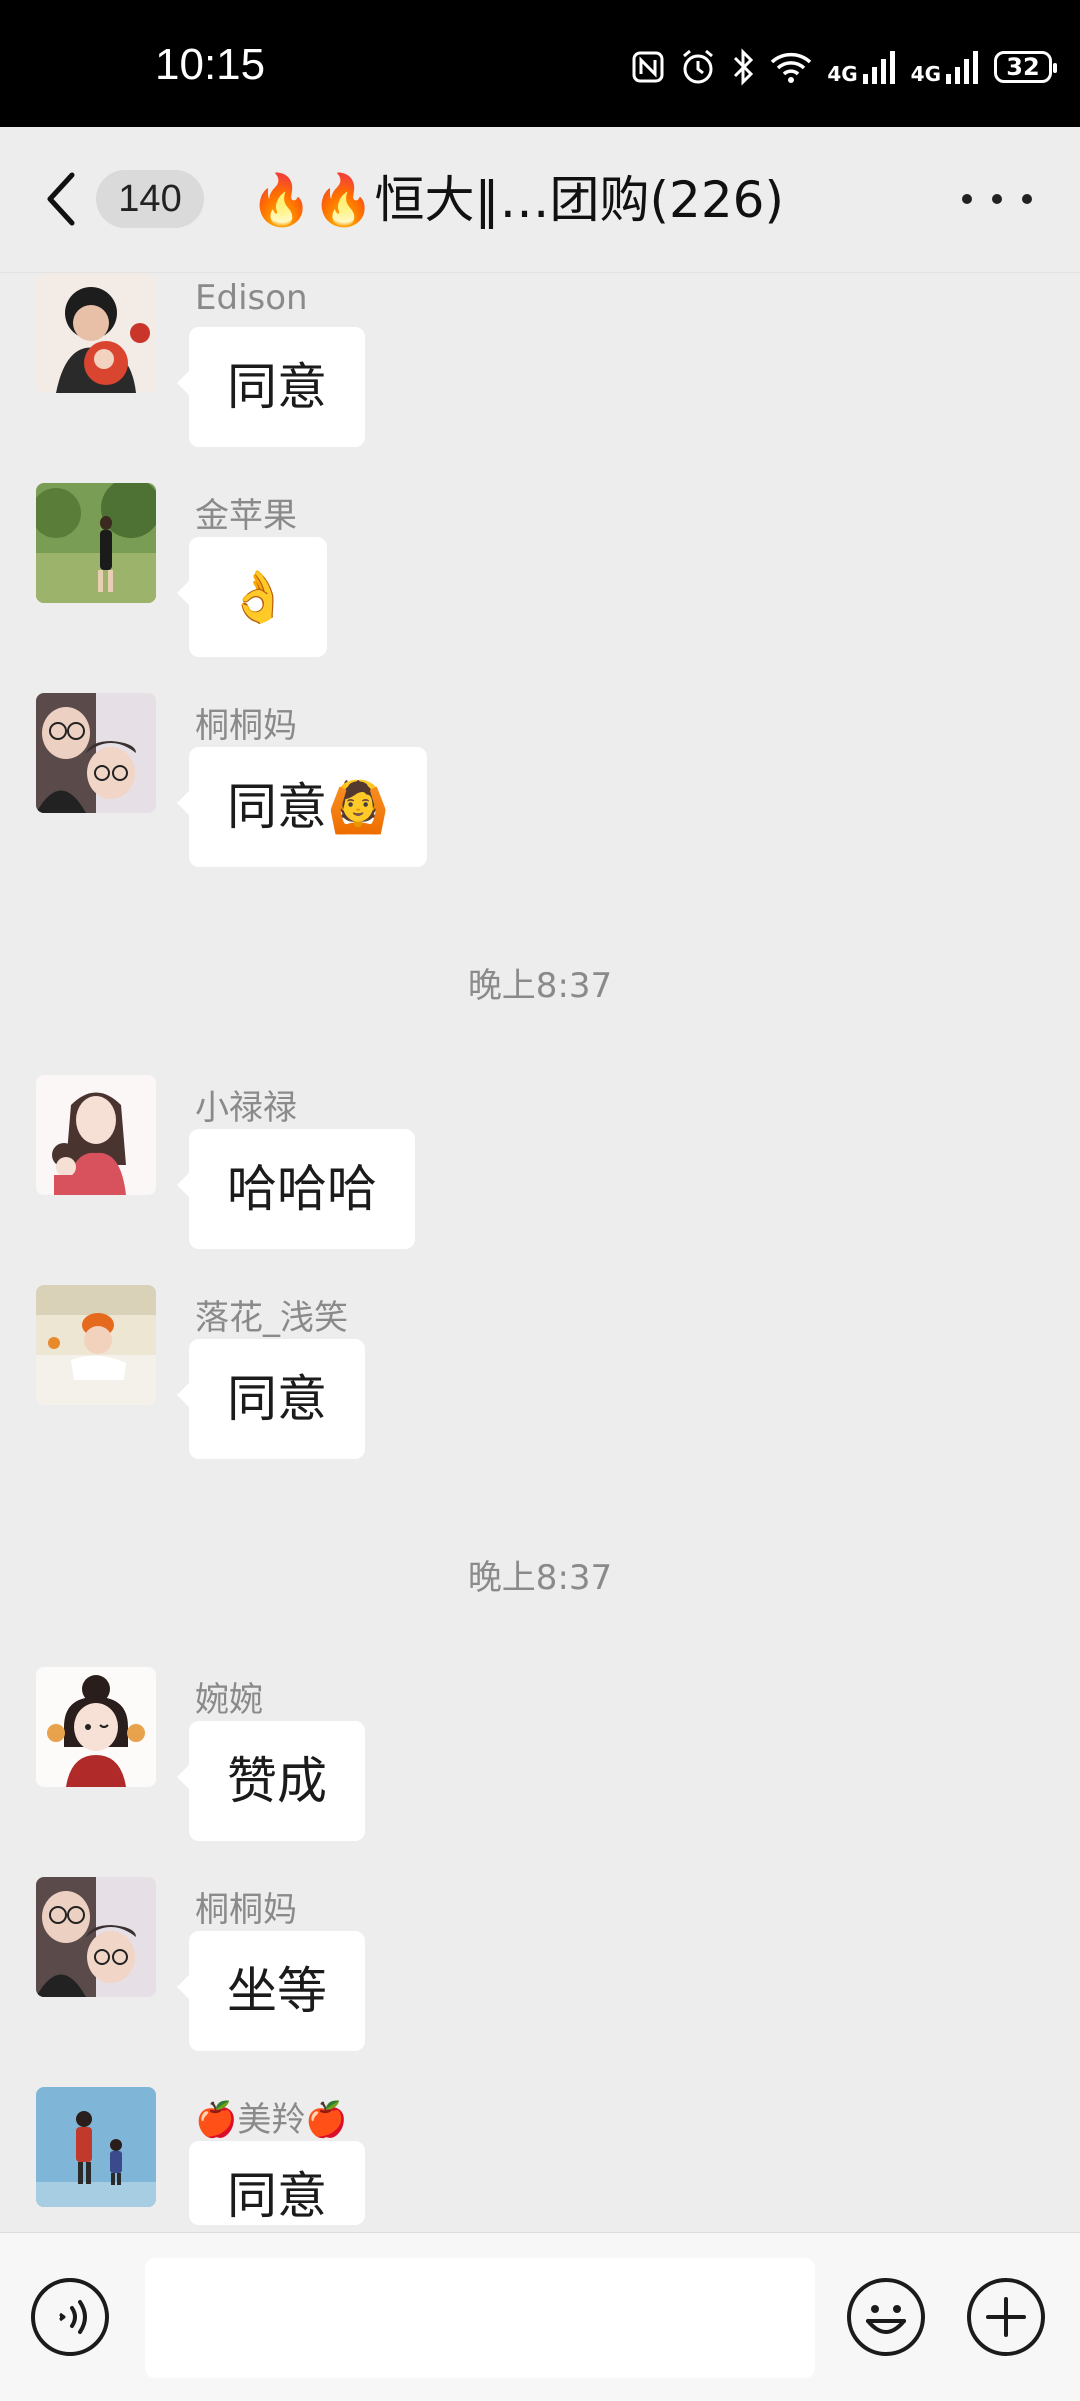 Image resolution: width=1080 pixels, height=2401 pixels. Describe the element at coordinates (246, 516) in the screenshot. I see `sender-name: 金苹果` at that location.